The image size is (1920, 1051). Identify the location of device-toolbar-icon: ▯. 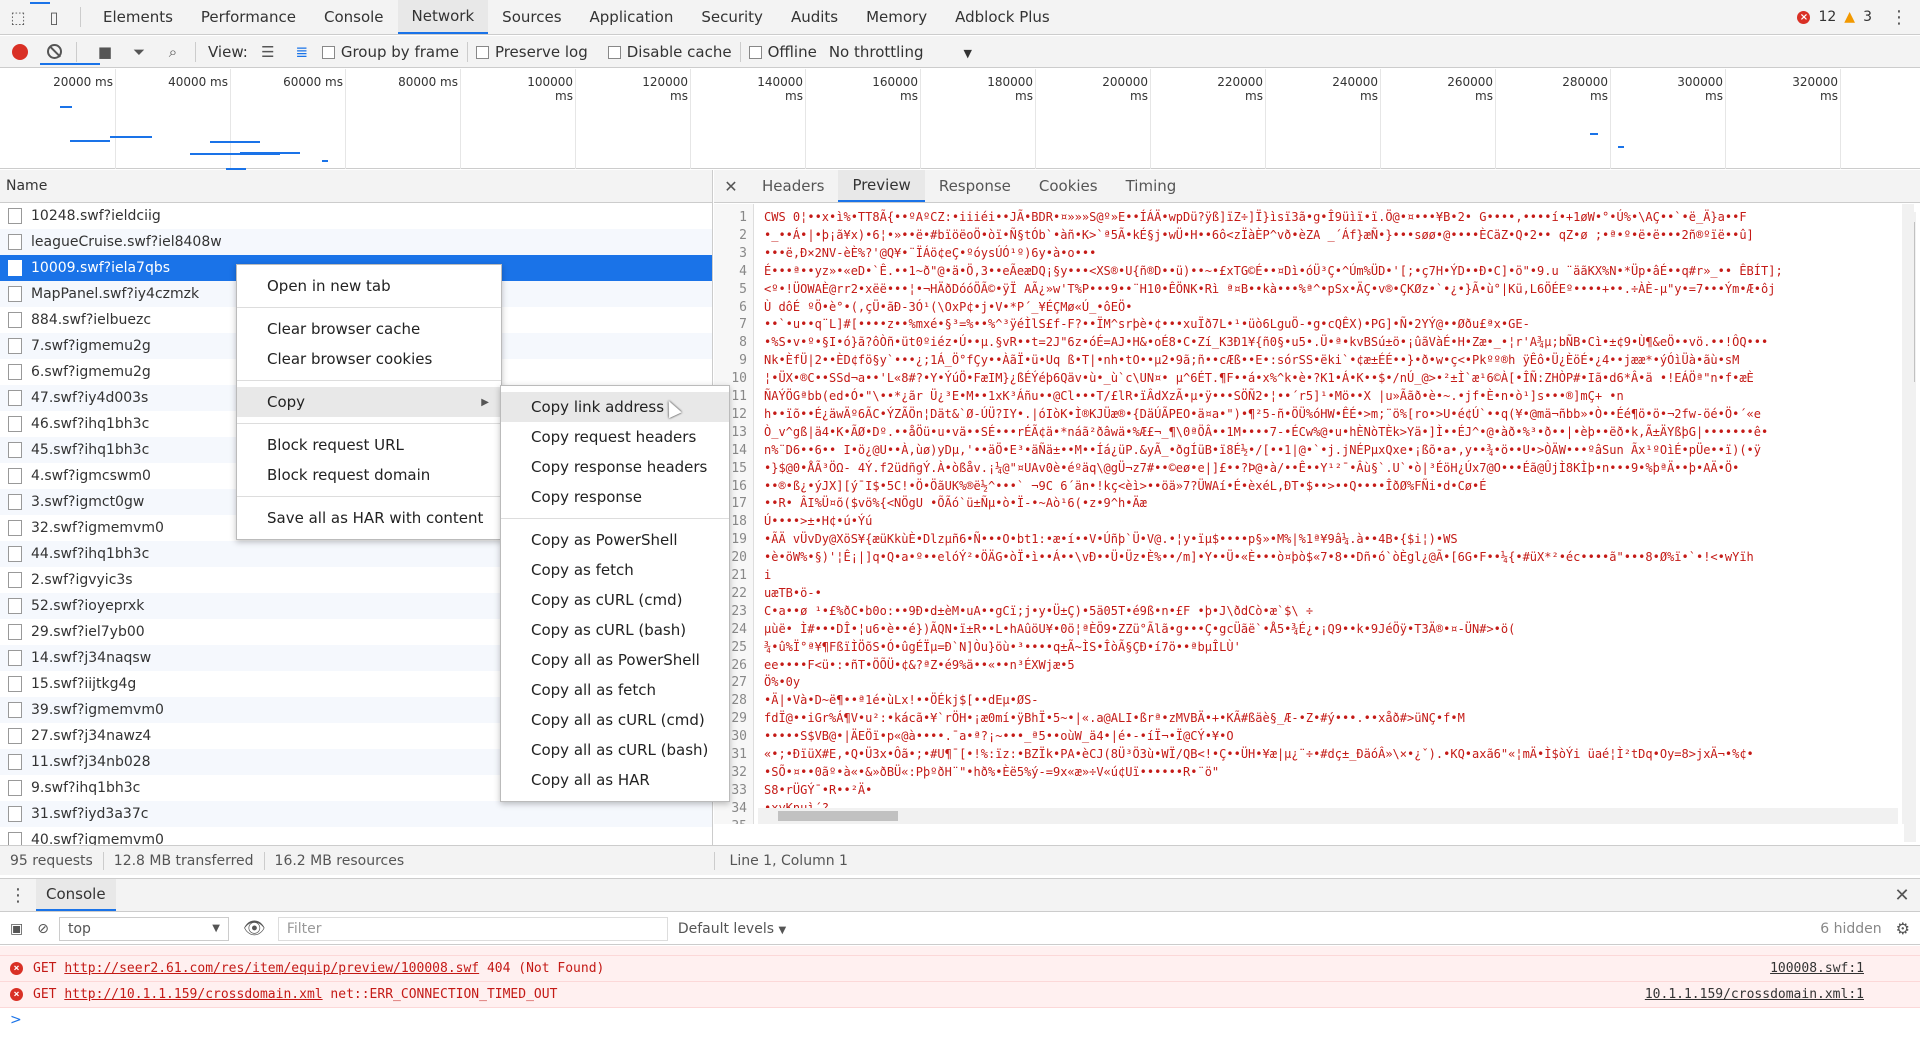
(54, 17).